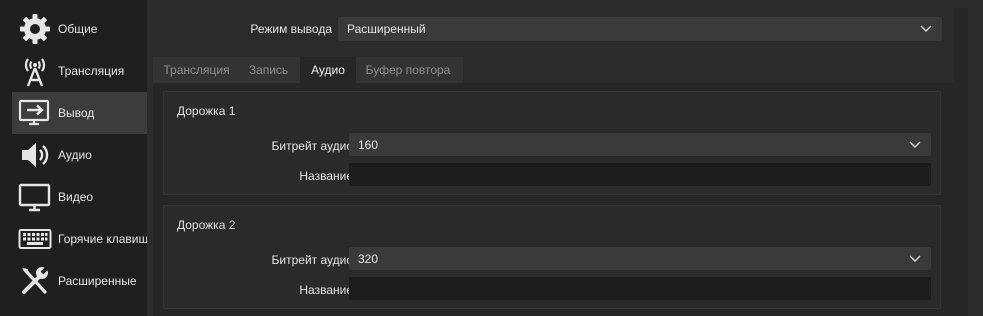 This screenshot has width=983, height=316. Describe the element at coordinates (408, 70) in the screenshot. I see `tab-replay-buffer: Буфер повтора` at that location.